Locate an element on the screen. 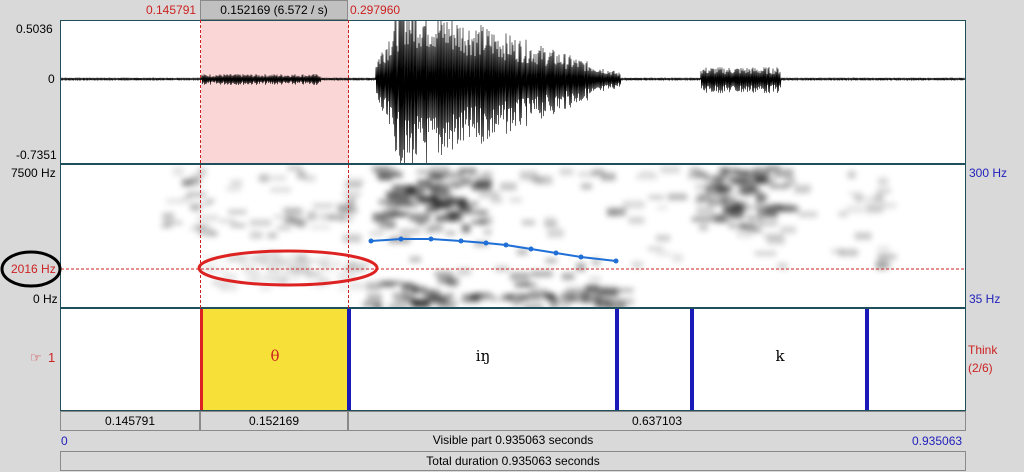 The height and width of the screenshot is (472, 1024). annotation-ellipse-left is located at coordinates (31, 269).